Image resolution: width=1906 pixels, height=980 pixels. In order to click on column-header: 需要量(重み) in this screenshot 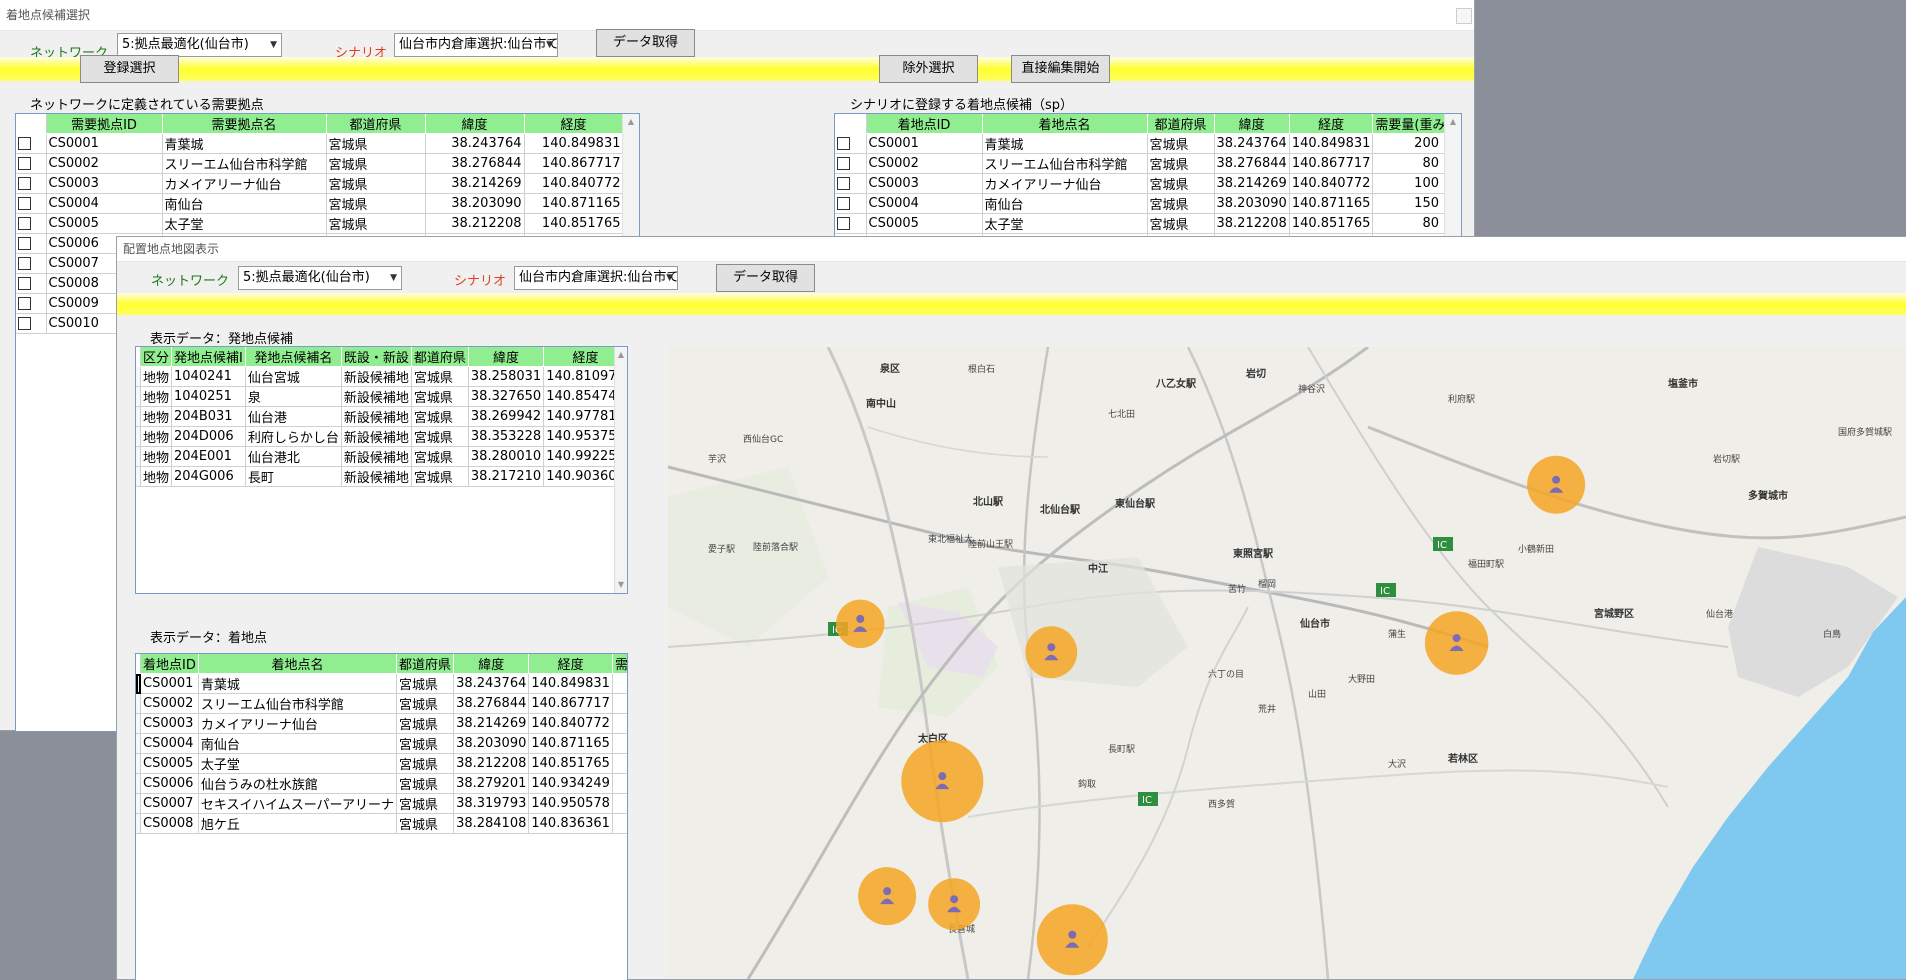, I will do `click(1413, 124)`.